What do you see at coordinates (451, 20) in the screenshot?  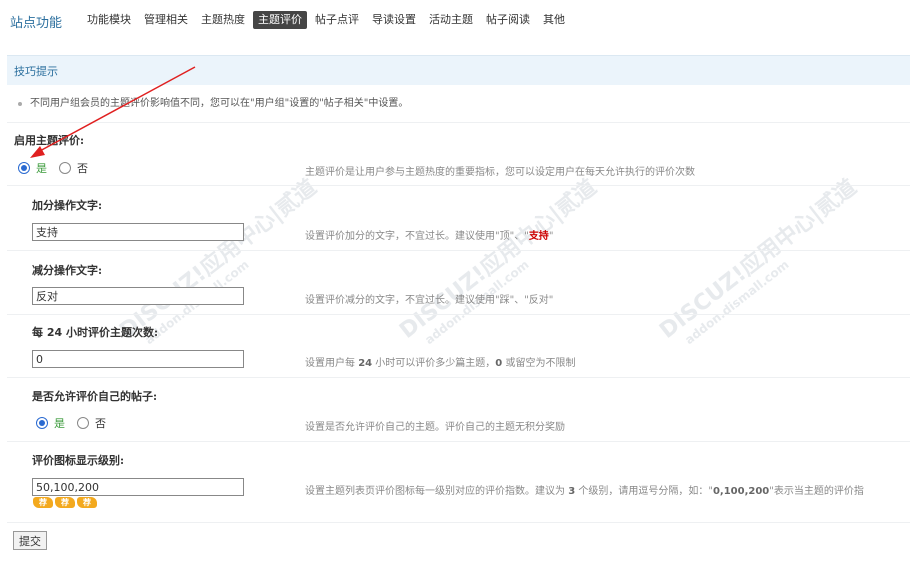 I see `tab-activity-topic: 活动主题` at bounding box center [451, 20].